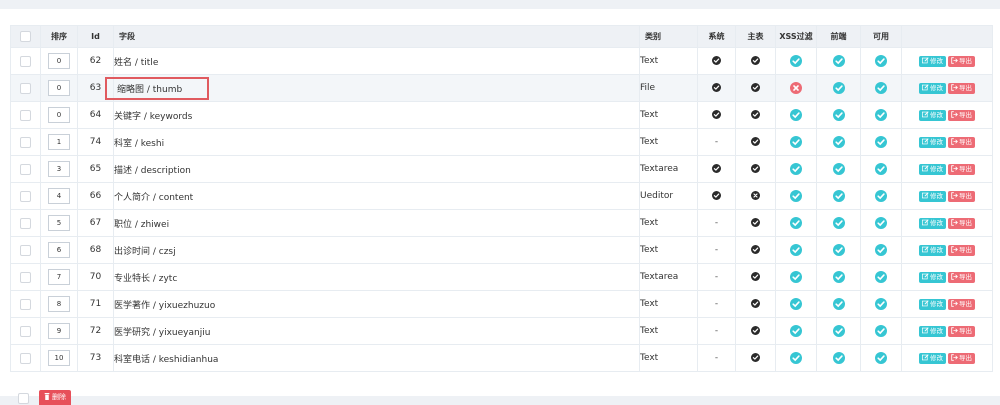 This screenshot has width=1000, height=405. What do you see at coordinates (501, 223) in the screenshot?
I see `table-row: 5 67 职位 / zhiwei Text - 修改 导出` at bounding box center [501, 223].